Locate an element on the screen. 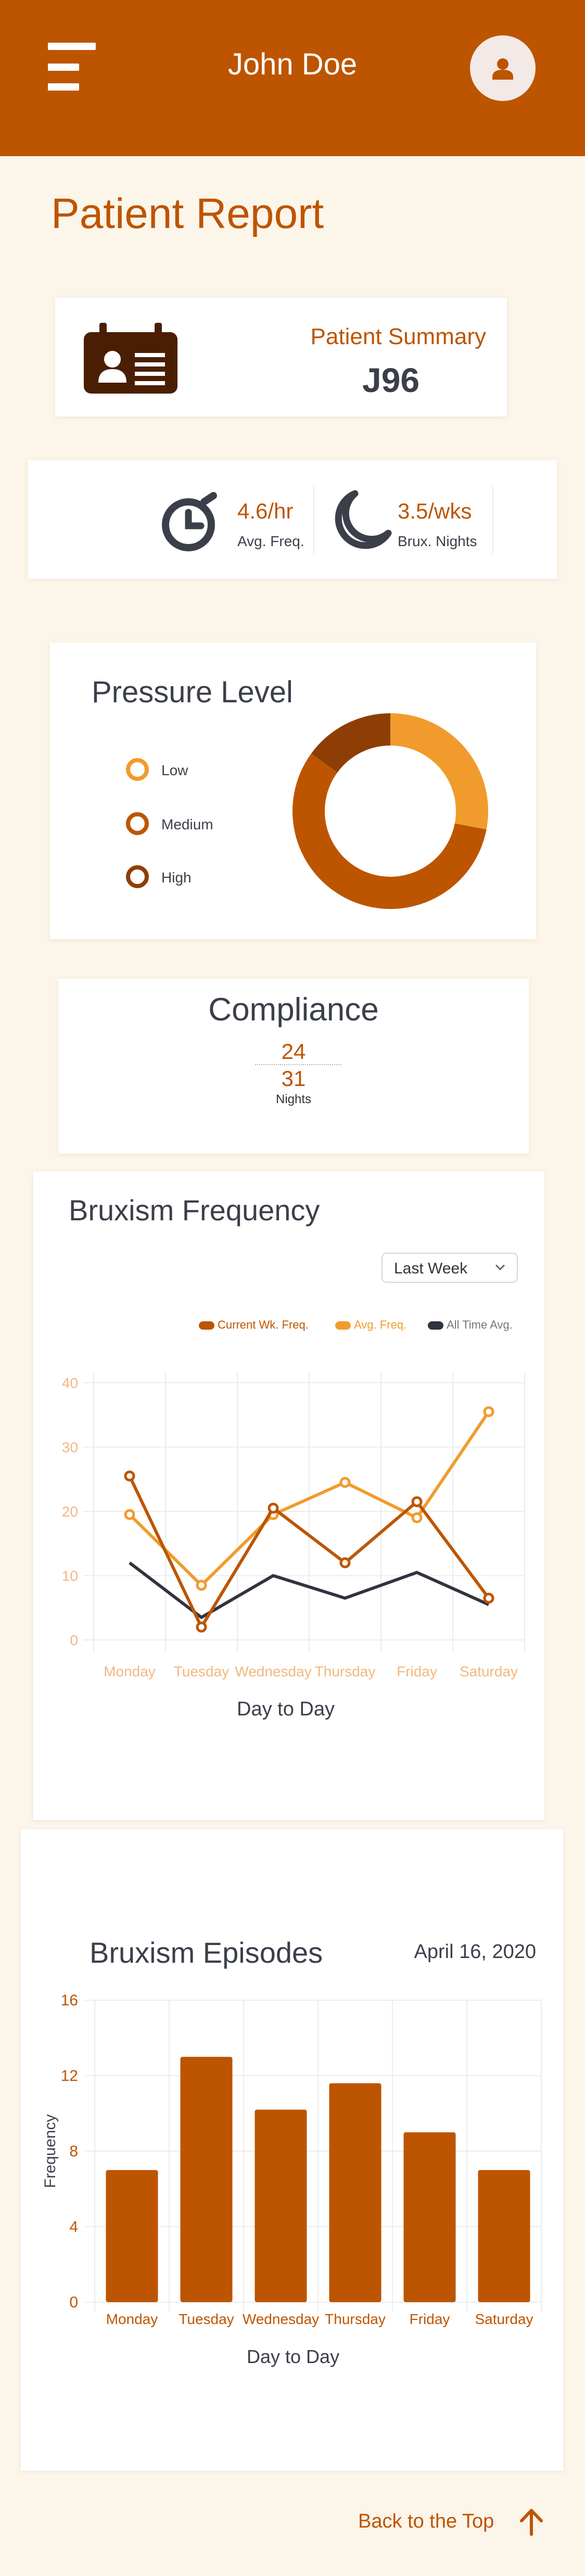  compliance-denominator: 31 is located at coordinates (293, 1078).